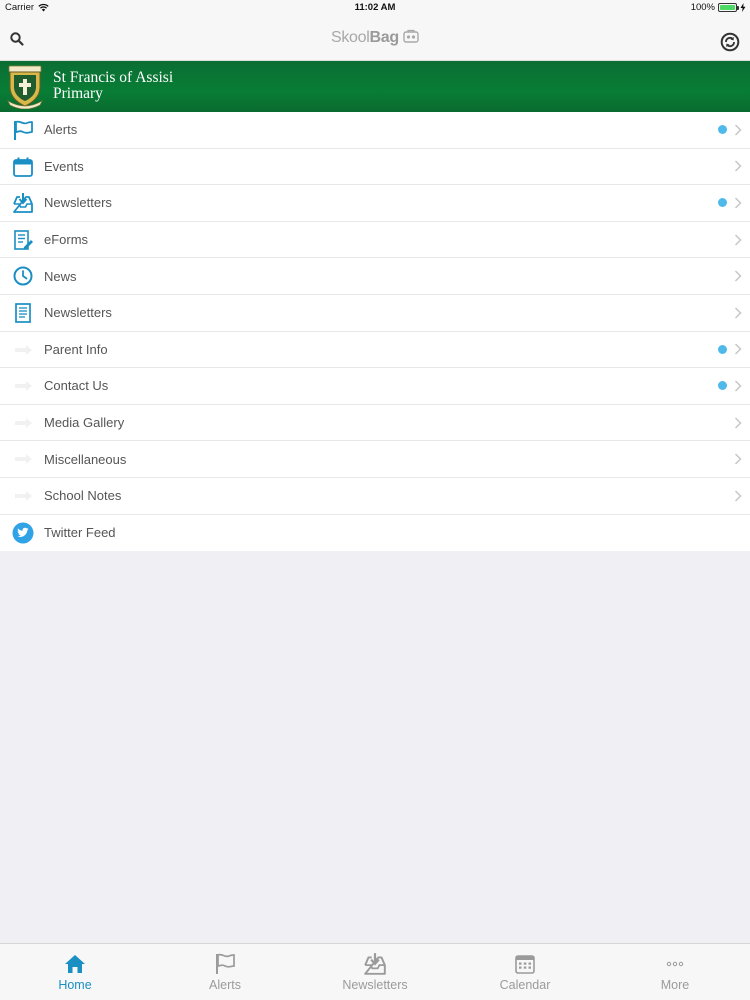 Image resolution: width=750 pixels, height=1000 pixels. What do you see at coordinates (375, 533) in the screenshot?
I see `menu-item-twitter-feed: Twitter Feed` at bounding box center [375, 533].